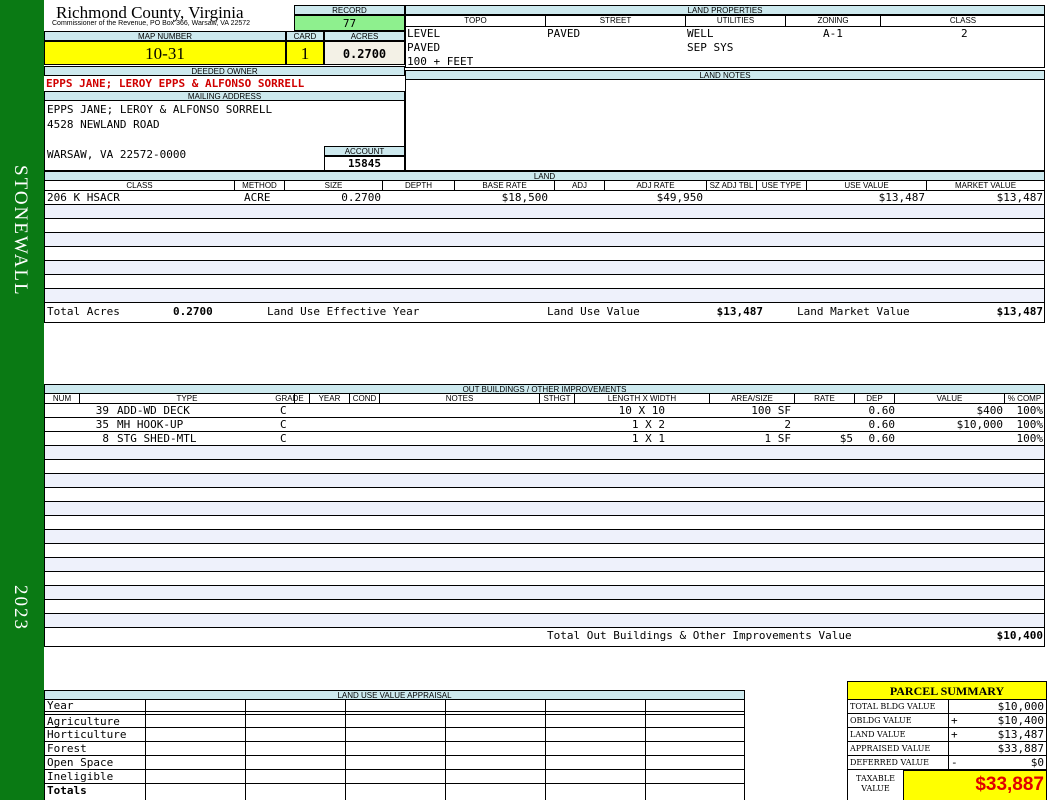 The width and height of the screenshot is (1050, 800). Describe the element at coordinates (893, 706) in the screenshot. I see `summary-label-total-bldg: TOTAL BLDG VALUE` at that location.